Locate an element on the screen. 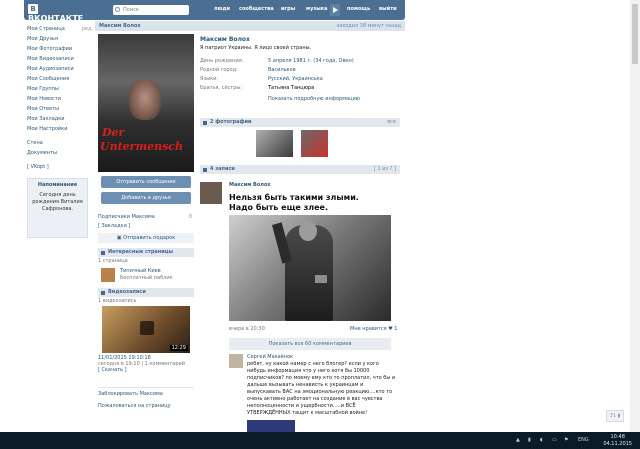 The image size is (640, 449). menu-item-groups: Мои Группы is located at coordinates (60, 89).